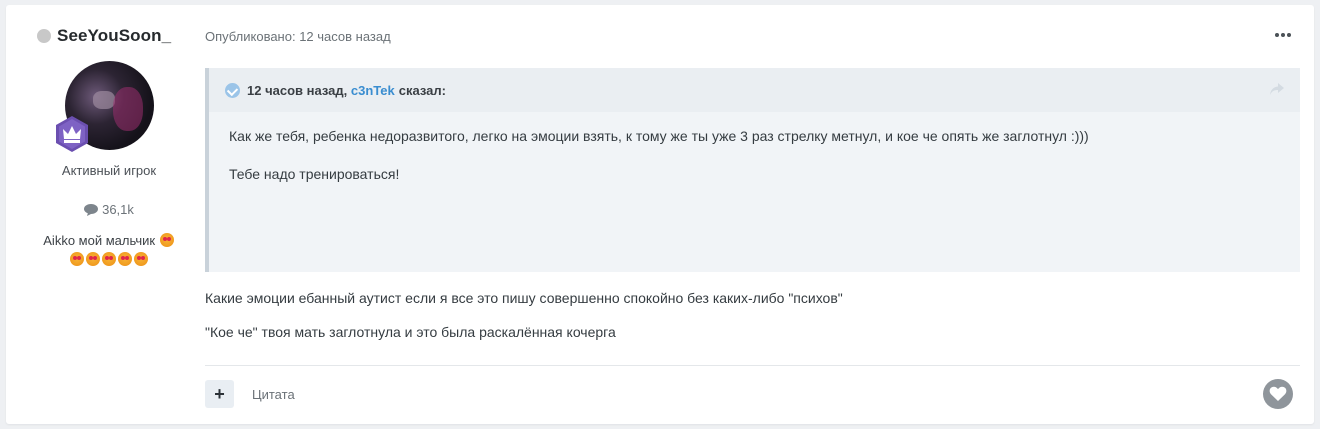  Describe the element at coordinates (422, 90) in the screenshot. I see `quote-said: сказал:` at that location.